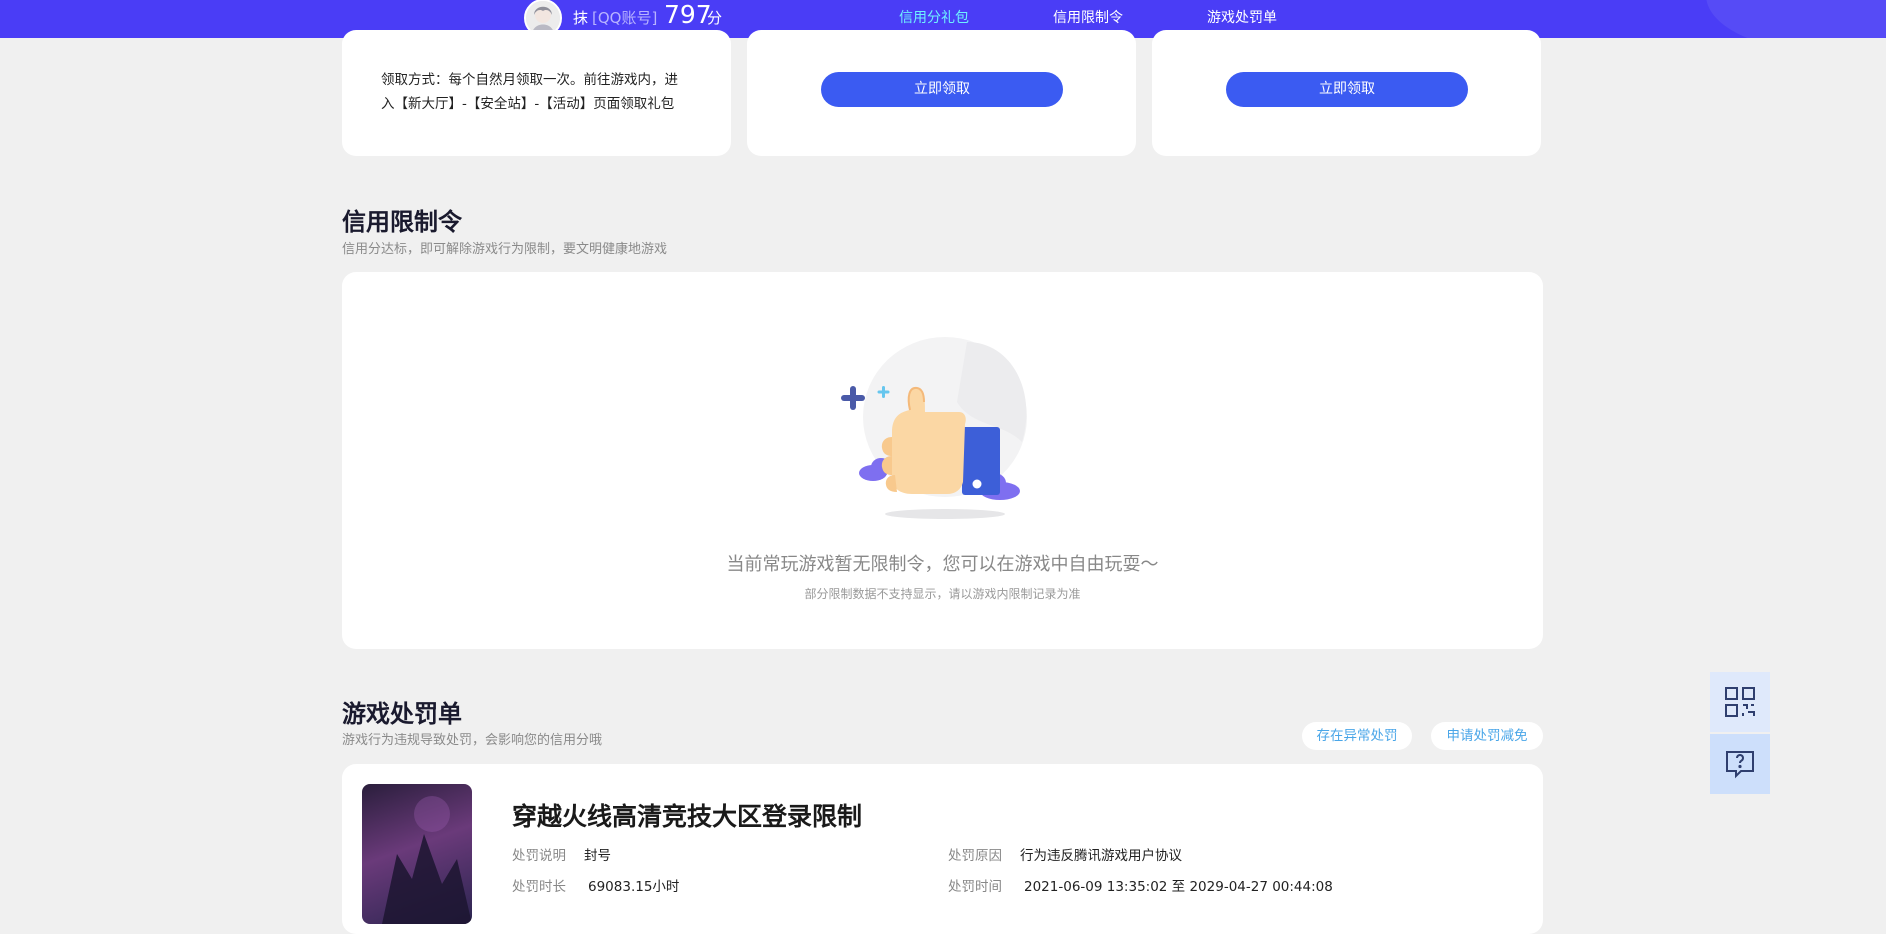 This screenshot has height=934, width=1886. Describe the element at coordinates (942, 594) in the screenshot. I see `restriction-empty-note: 部分限制数据不支持显示，请以游戏内限制记录为准` at that location.